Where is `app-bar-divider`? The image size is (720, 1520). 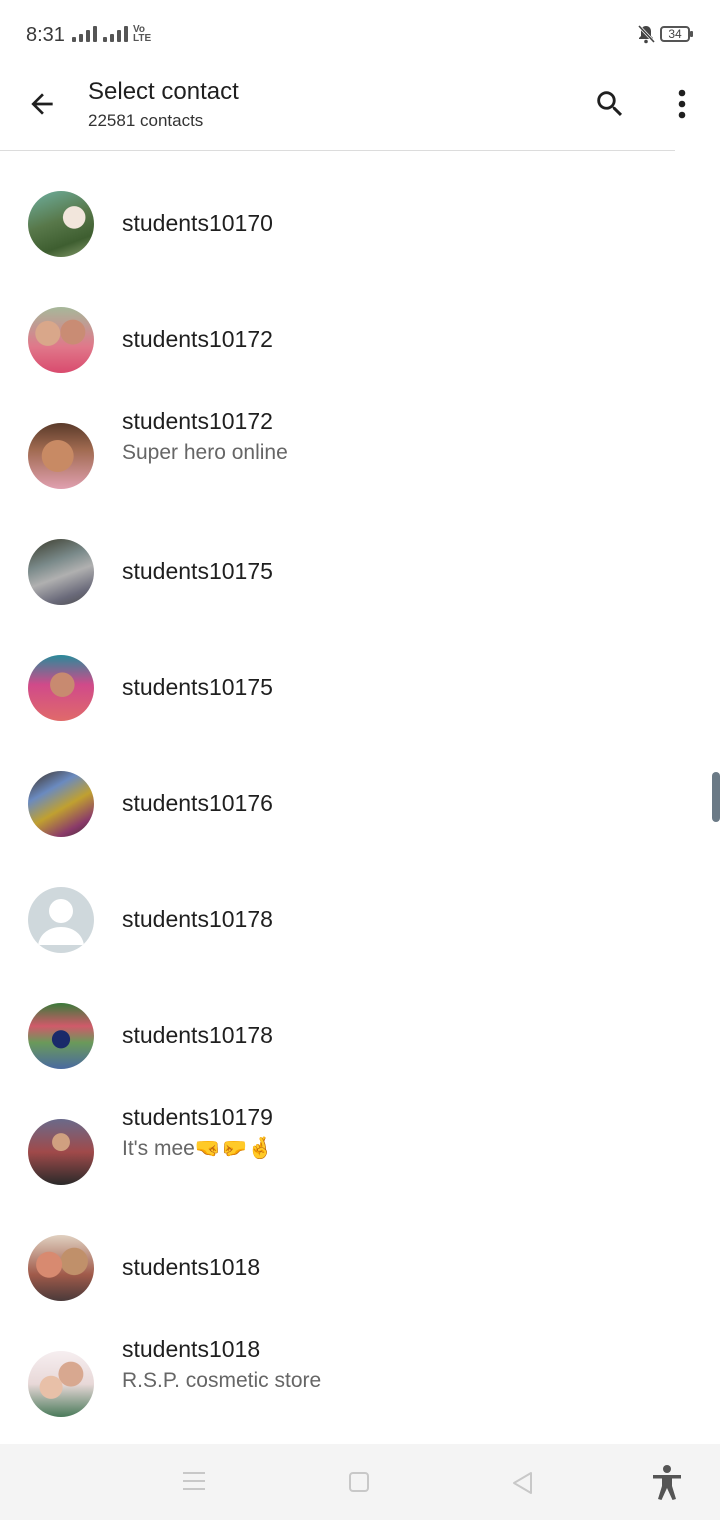 app-bar-divider is located at coordinates (337, 150).